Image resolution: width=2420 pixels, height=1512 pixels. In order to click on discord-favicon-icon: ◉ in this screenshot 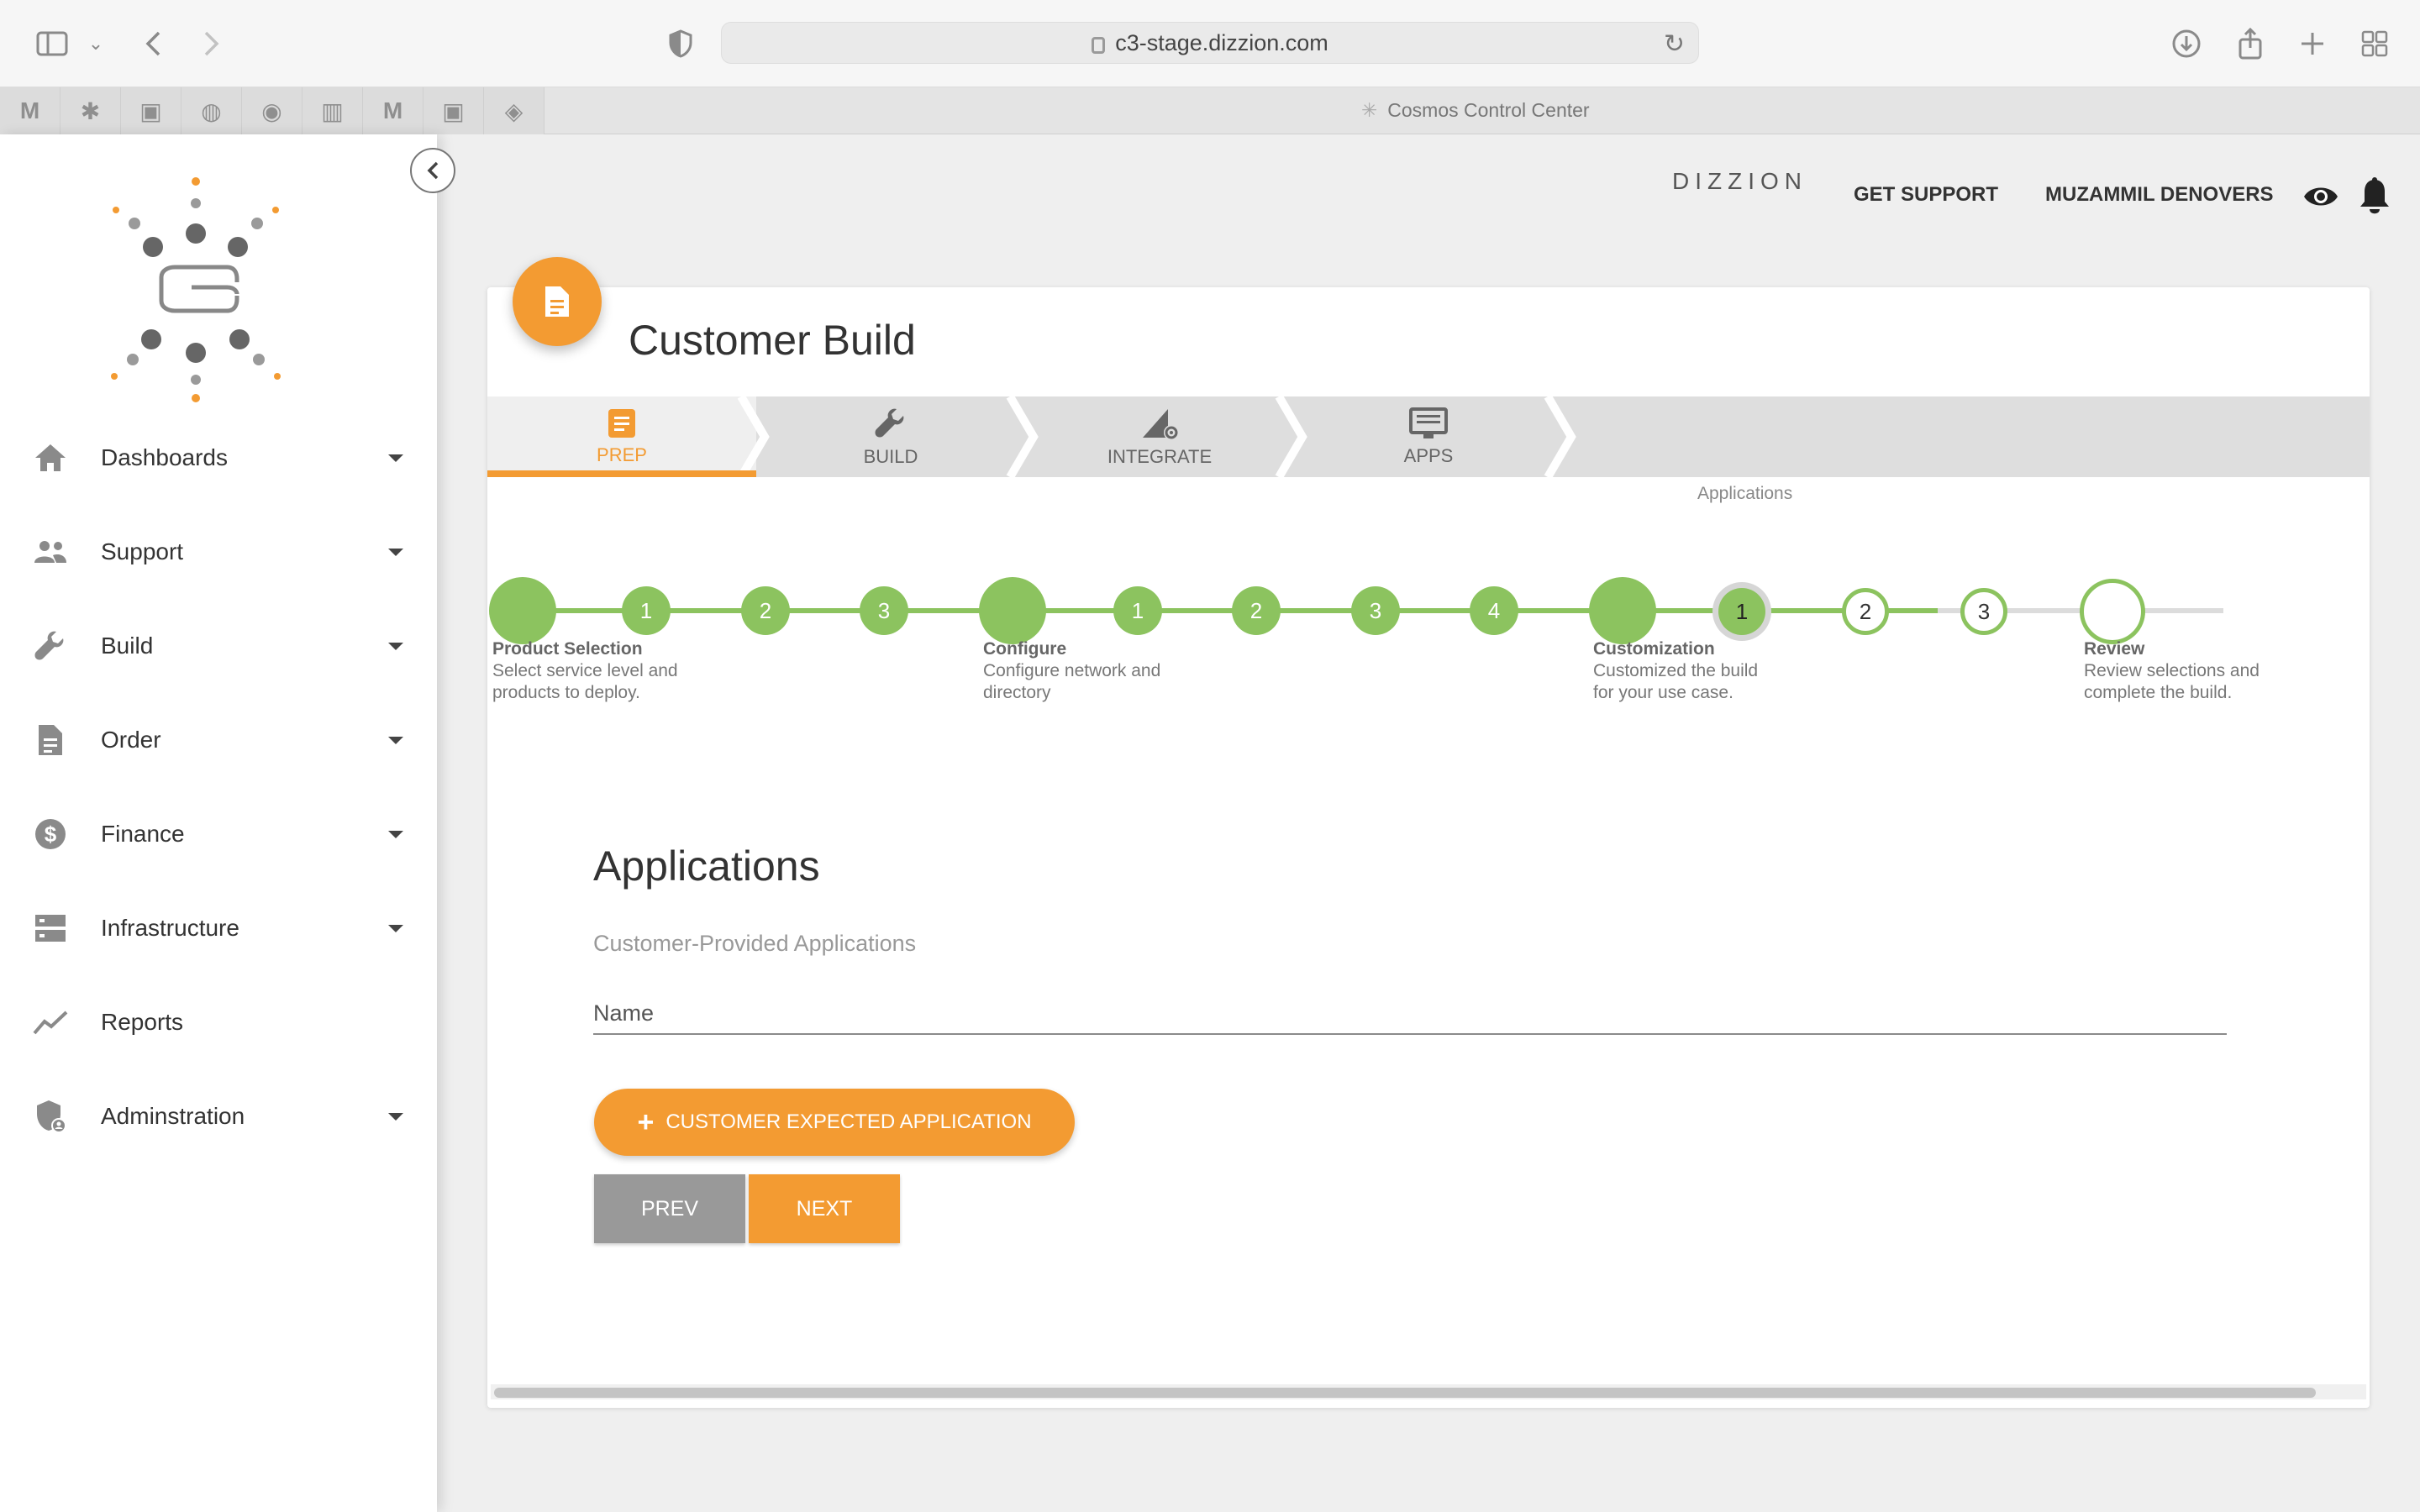, I will do `click(272, 110)`.